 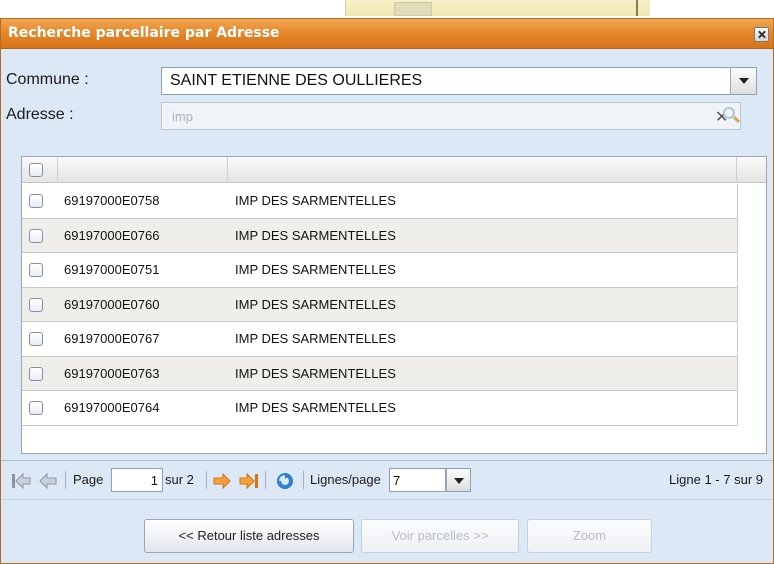 What do you see at coordinates (112, 407) in the screenshot?
I see `parcel-id: 69197000E0764` at bounding box center [112, 407].